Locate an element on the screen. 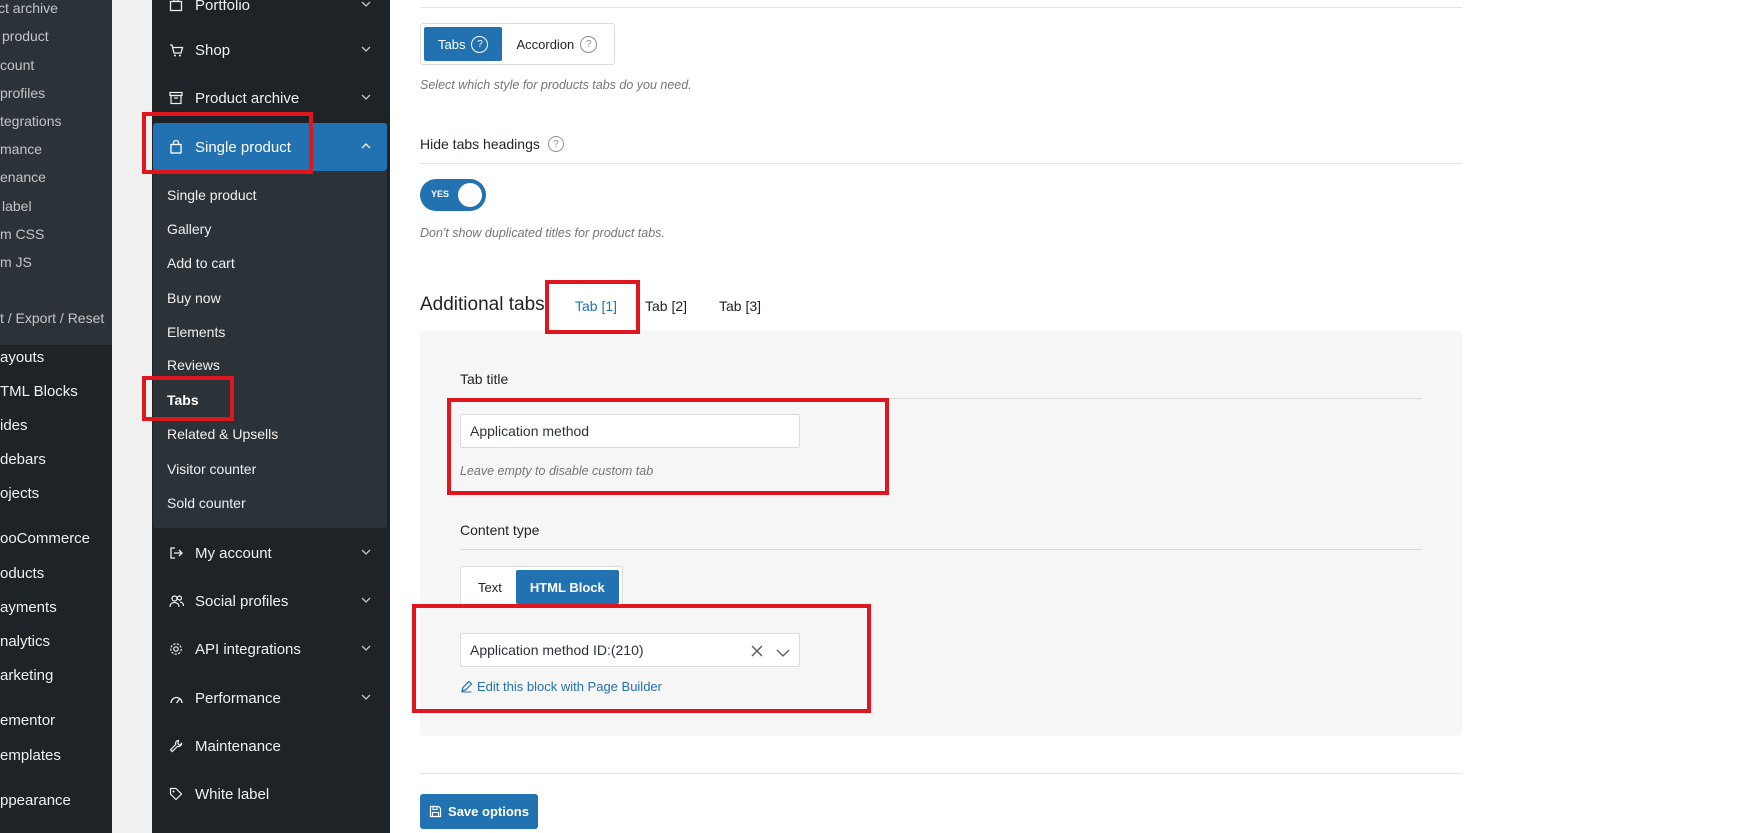 The height and width of the screenshot is (833, 1741). wp-submenu-item: count is located at coordinates (17, 65).